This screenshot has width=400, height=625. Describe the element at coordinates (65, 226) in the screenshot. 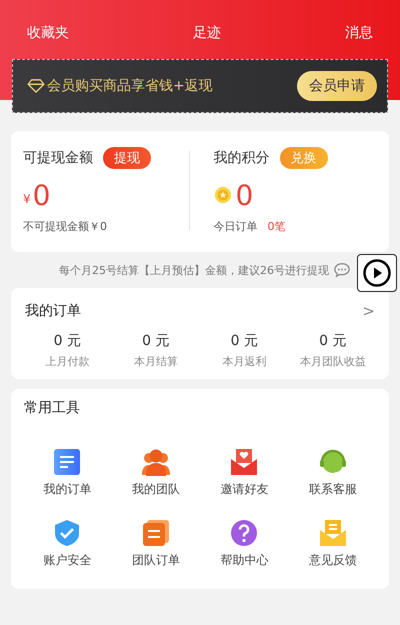

I see `non-withdrawable-amount: 不可提现金额￥0` at that location.